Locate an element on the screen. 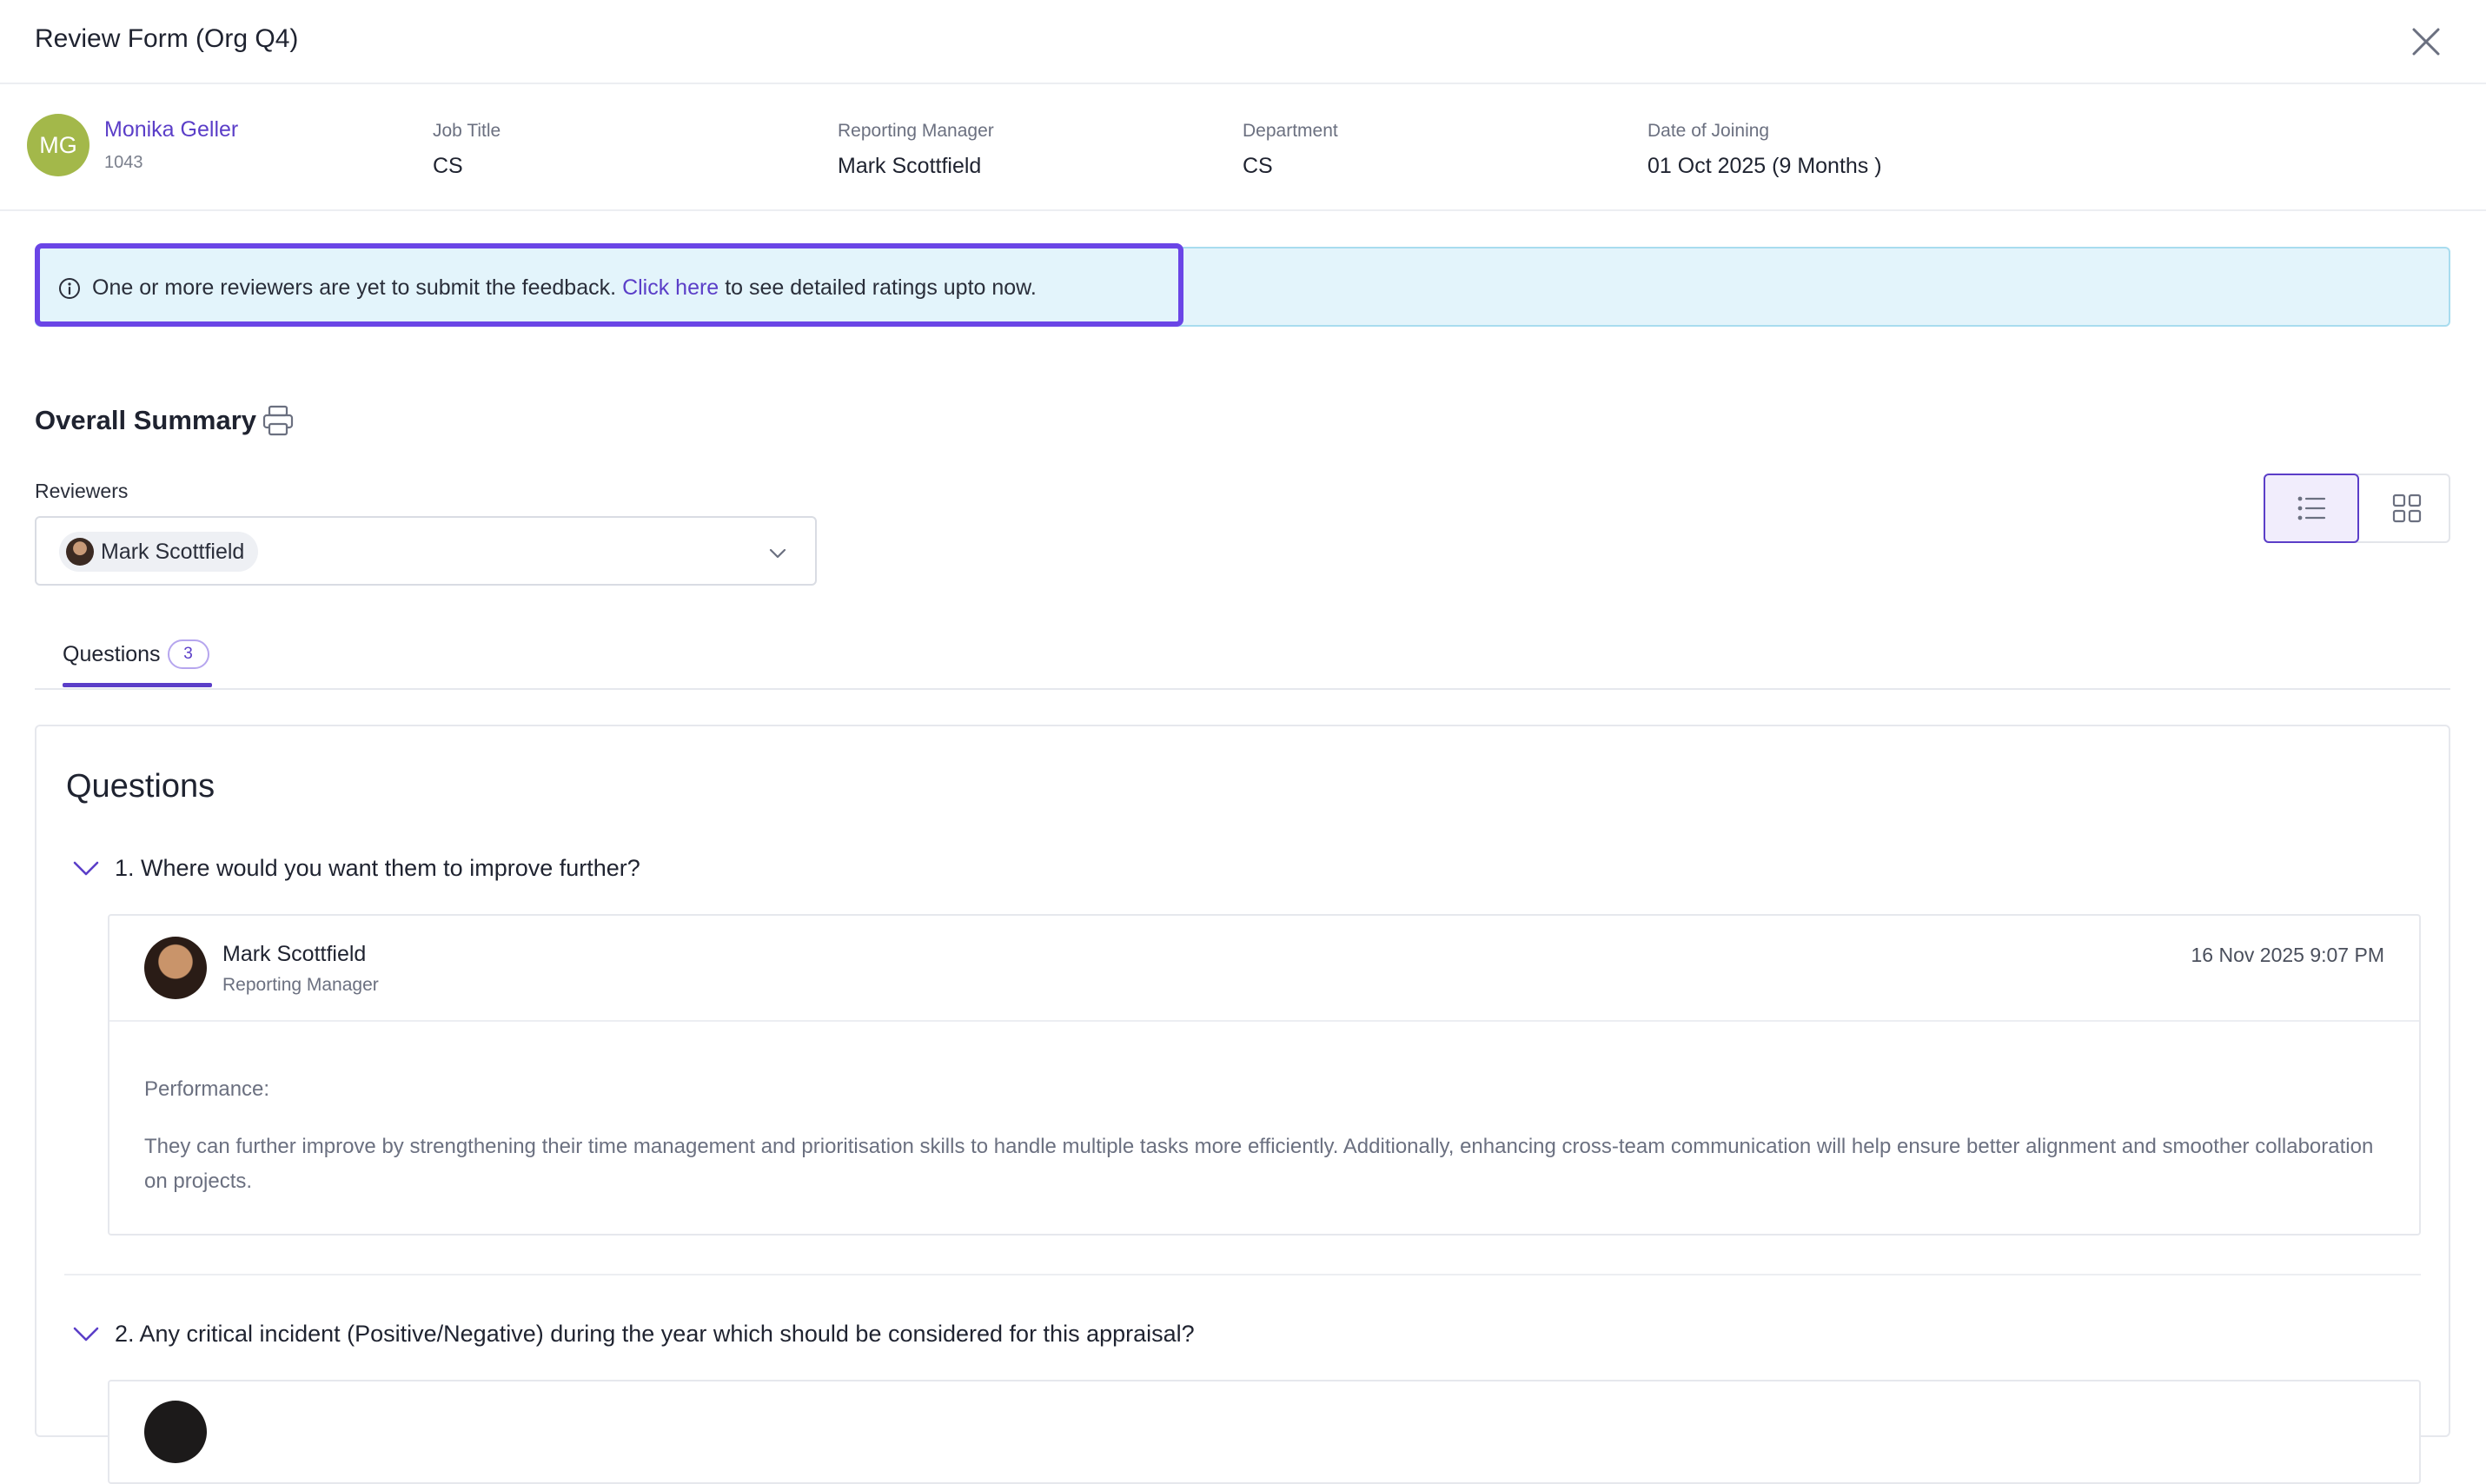 This screenshot has width=2486, height=1484. employee-id: 1043 is located at coordinates (123, 162).